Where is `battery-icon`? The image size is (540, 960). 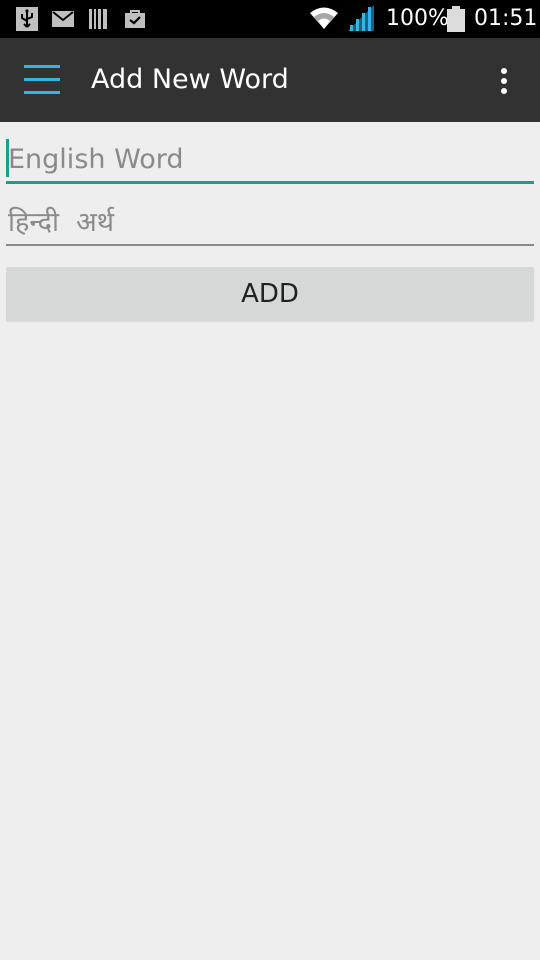 battery-icon is located at coordinates (456, 21).